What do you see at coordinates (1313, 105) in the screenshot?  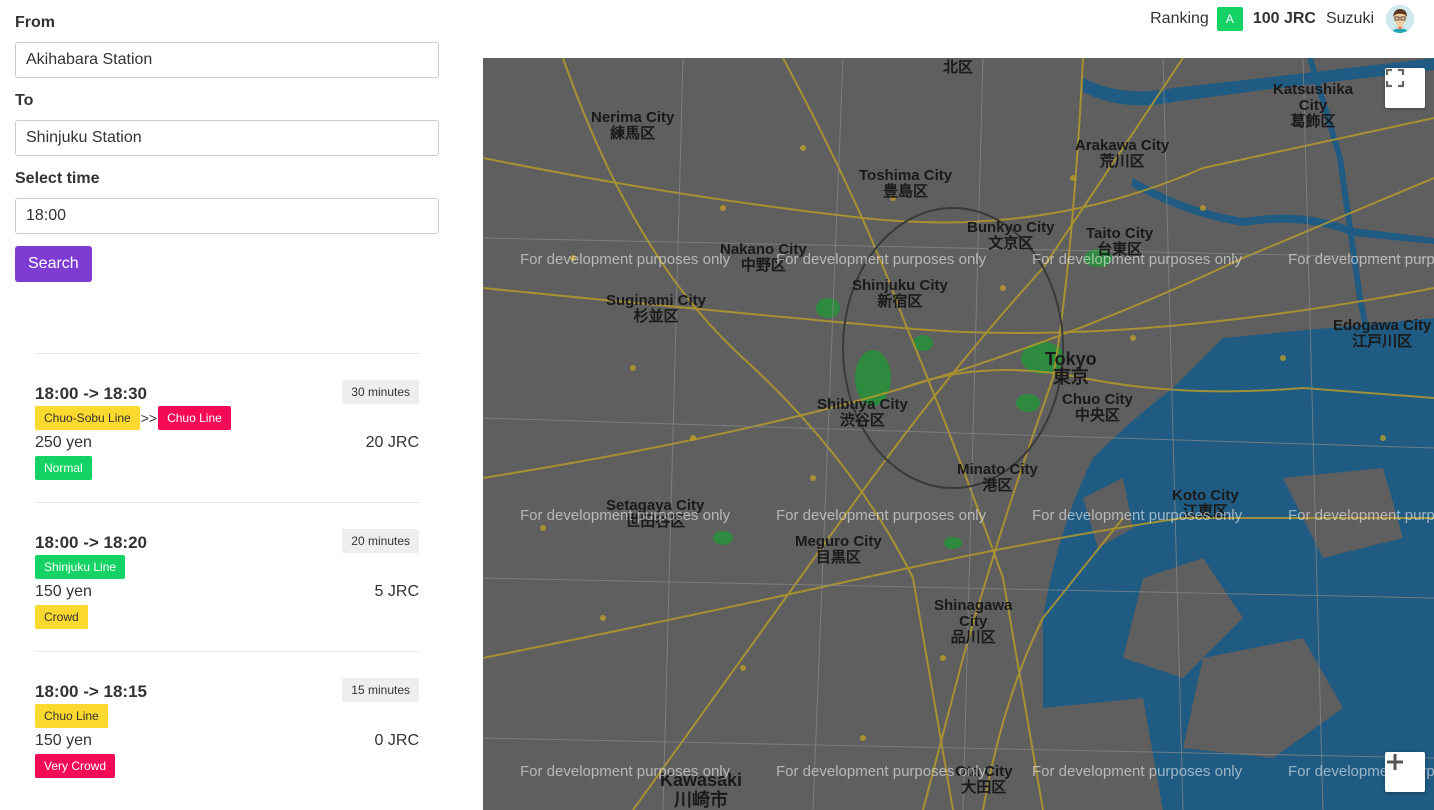 I see `map-label-katsushika: Katsushika City 葛飾区` at bounding box center [1313, 105].